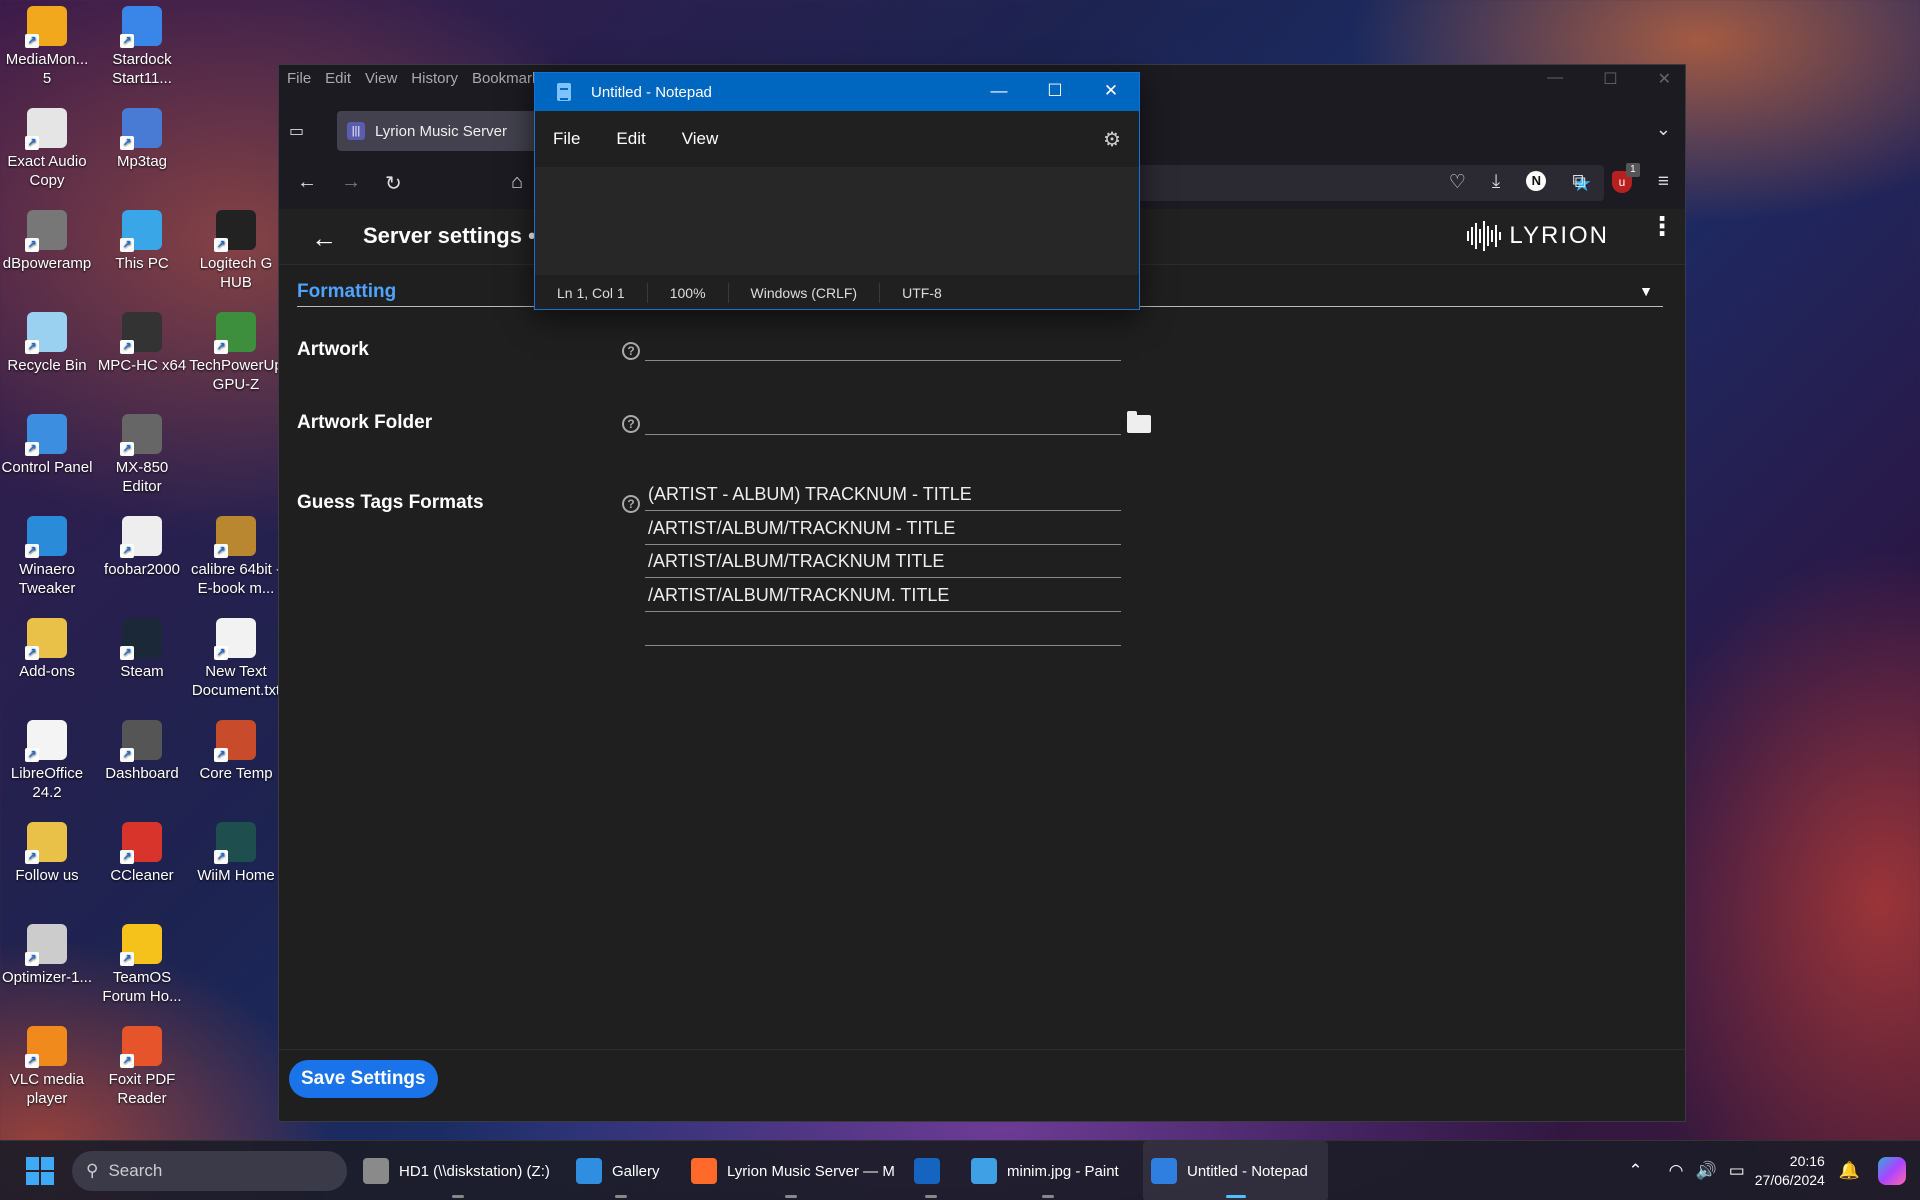 This screenshot has height=1200, width=1920. I want to click on chevron-down-icon: ⌄, so click(1663, 129).